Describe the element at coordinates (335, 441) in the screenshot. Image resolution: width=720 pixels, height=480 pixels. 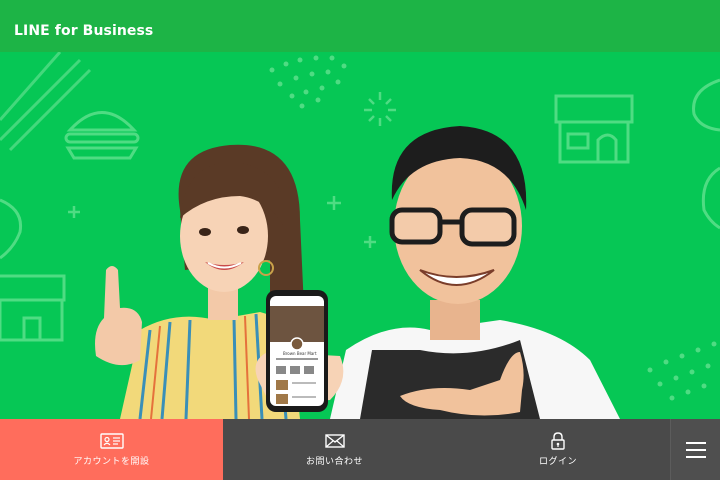
I see `envelope-icon` at that location.